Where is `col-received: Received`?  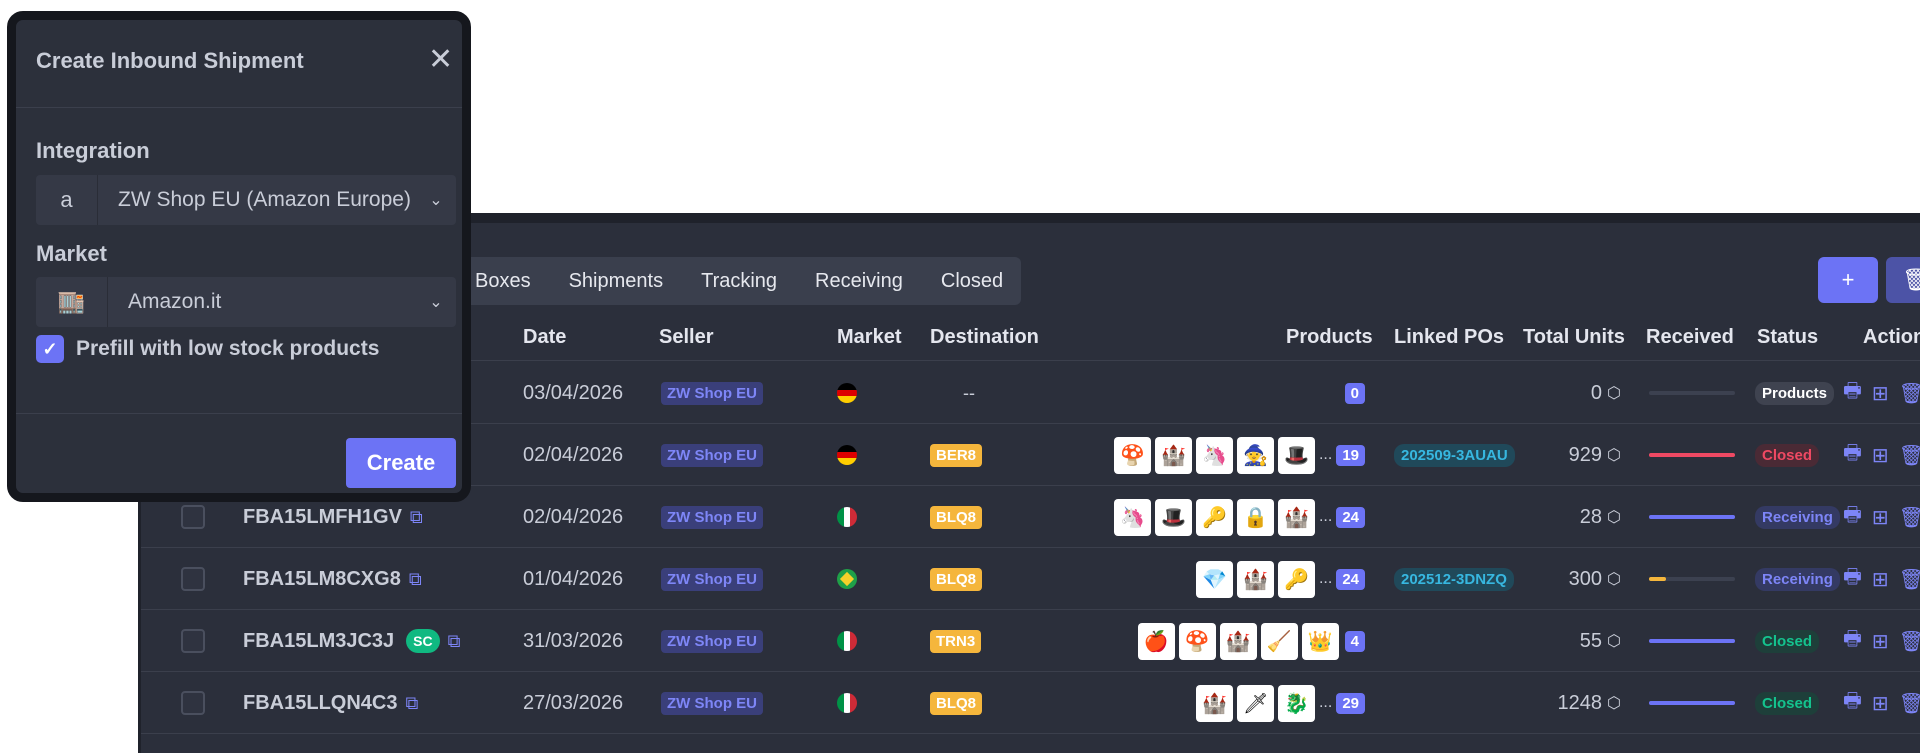
col-received: Received is located at coordinates (1690, 337).